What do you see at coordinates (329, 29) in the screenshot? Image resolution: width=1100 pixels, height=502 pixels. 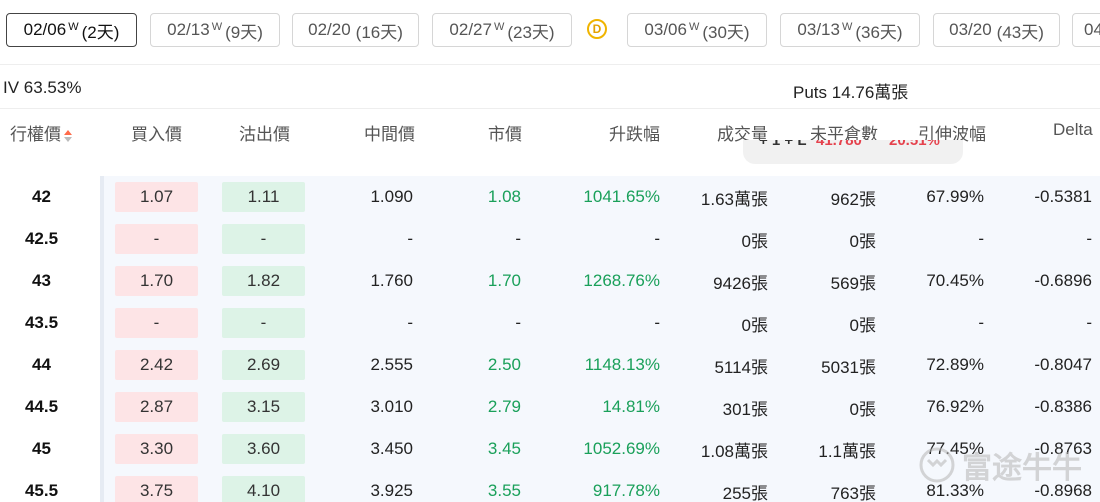 I see `expiry-date: 02/20` at bounding box center [329, 29].